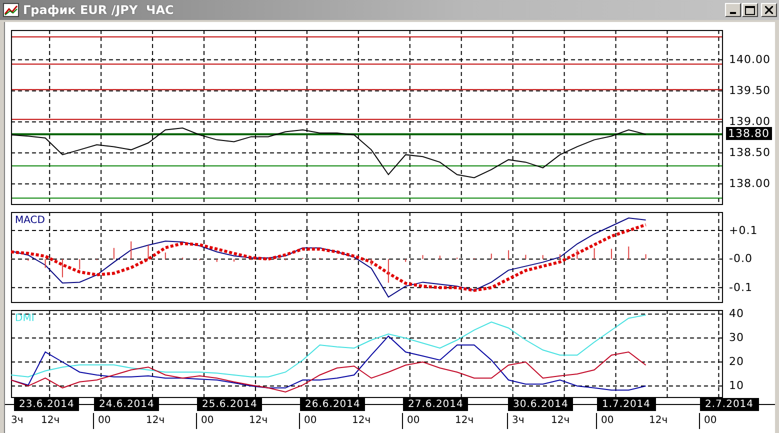 The height and width of the screenshot is (433, 779). I want to click on axis-label: +0.1, so click(743, 230).